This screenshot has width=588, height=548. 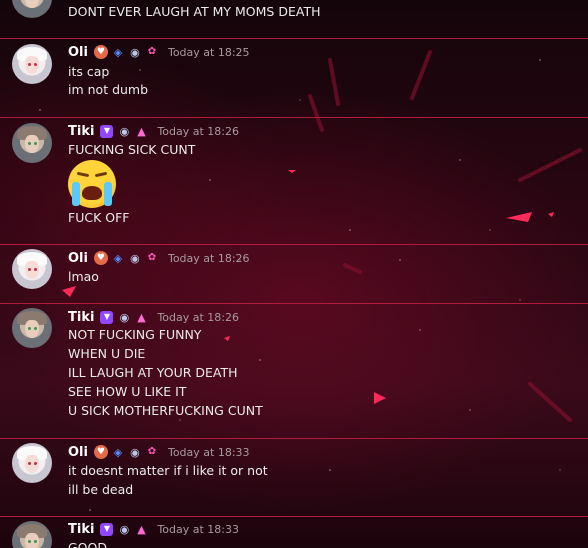 What do you see at coordinates (159, 452) in the screenshot?
I see `message-header: Oli ♥ ◈ ◉ ✿ Today at 18:33` at bounding box center [159, 452].